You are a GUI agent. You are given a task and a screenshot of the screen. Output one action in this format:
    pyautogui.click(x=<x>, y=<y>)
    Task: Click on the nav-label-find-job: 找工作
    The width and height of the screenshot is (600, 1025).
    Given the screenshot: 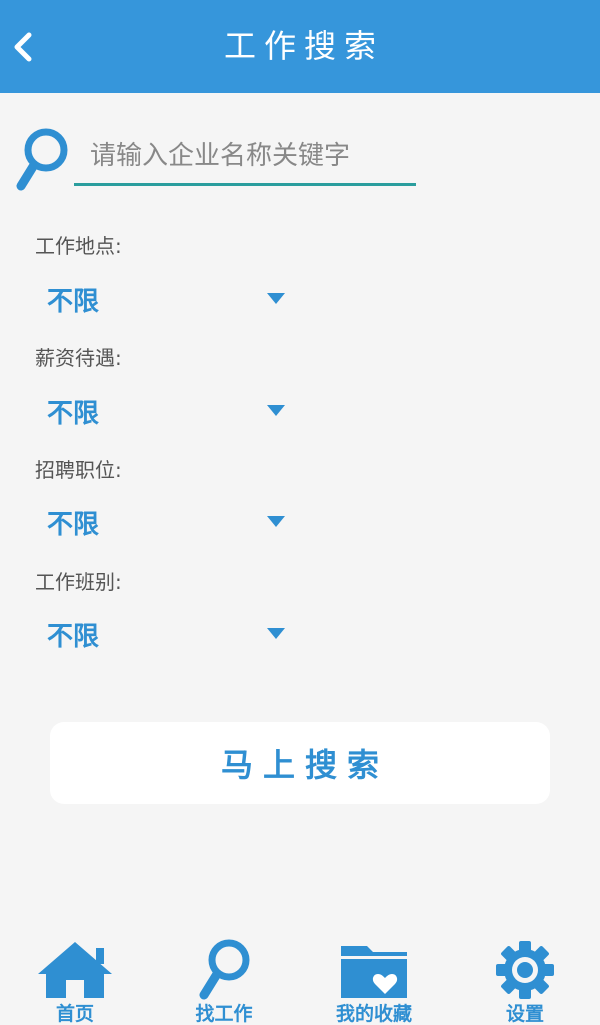 What is the action you would take?
    pyautogui.click(x=224, y=1014)
    